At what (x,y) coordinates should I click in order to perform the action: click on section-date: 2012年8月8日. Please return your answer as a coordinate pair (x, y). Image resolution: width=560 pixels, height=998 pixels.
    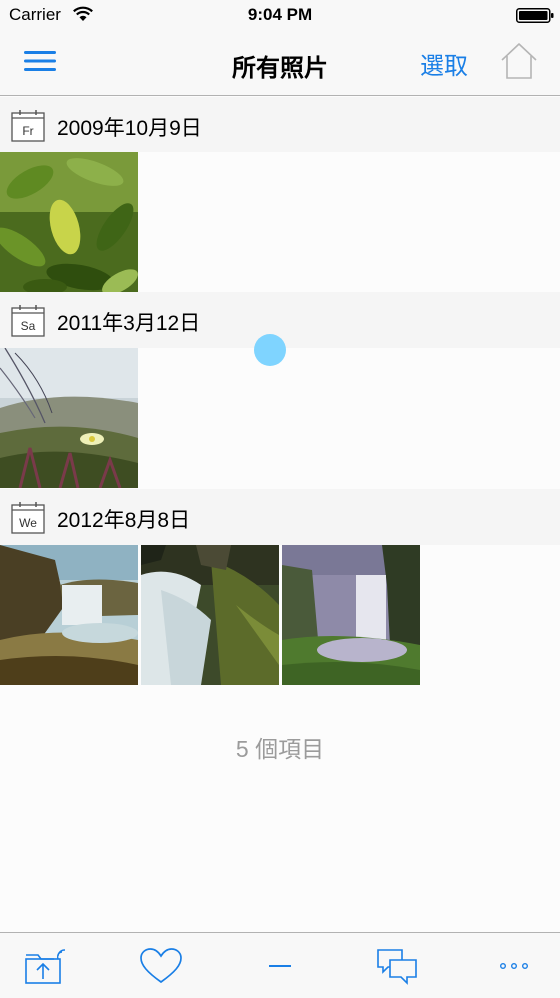
    Looking at the image, I should click on (124, 520).